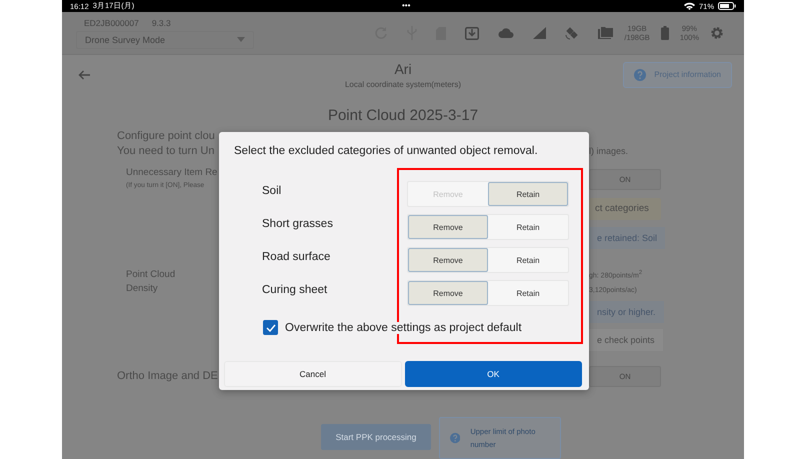 The image size is (807, 459). Describe the element at coordinates (606, 33) in the screenshot. I see `folder-icon` at that location.